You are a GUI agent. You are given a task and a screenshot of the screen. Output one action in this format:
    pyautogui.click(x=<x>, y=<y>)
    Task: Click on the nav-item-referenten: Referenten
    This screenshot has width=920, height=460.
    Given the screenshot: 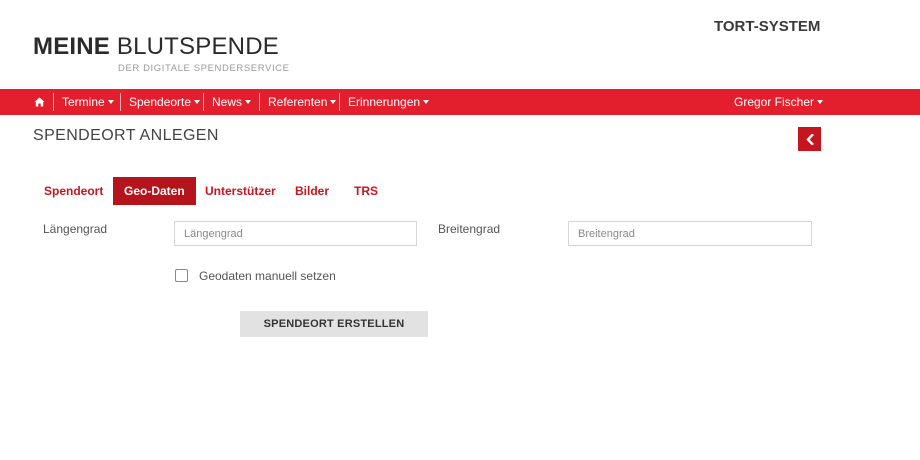 What is the action you would take?
    pyautogui.click(x=302, y=102)
    